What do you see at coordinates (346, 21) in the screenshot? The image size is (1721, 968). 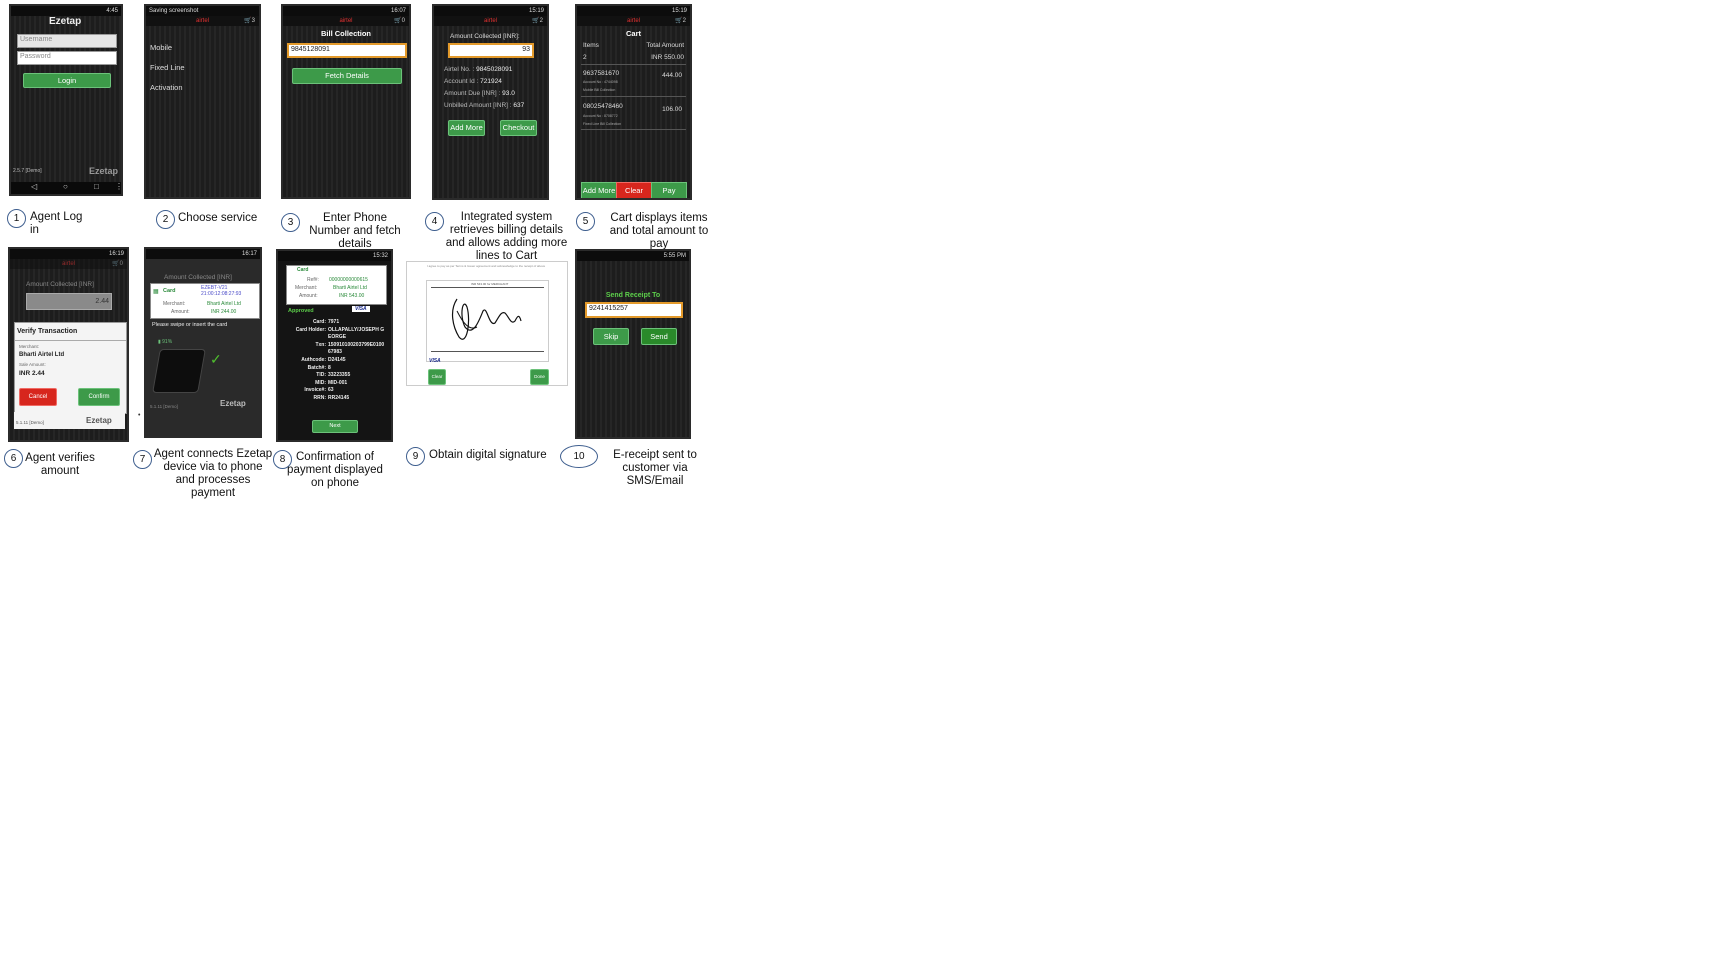 I see `action-bar: airtel 🛒0` at bounding box center [346, 21].